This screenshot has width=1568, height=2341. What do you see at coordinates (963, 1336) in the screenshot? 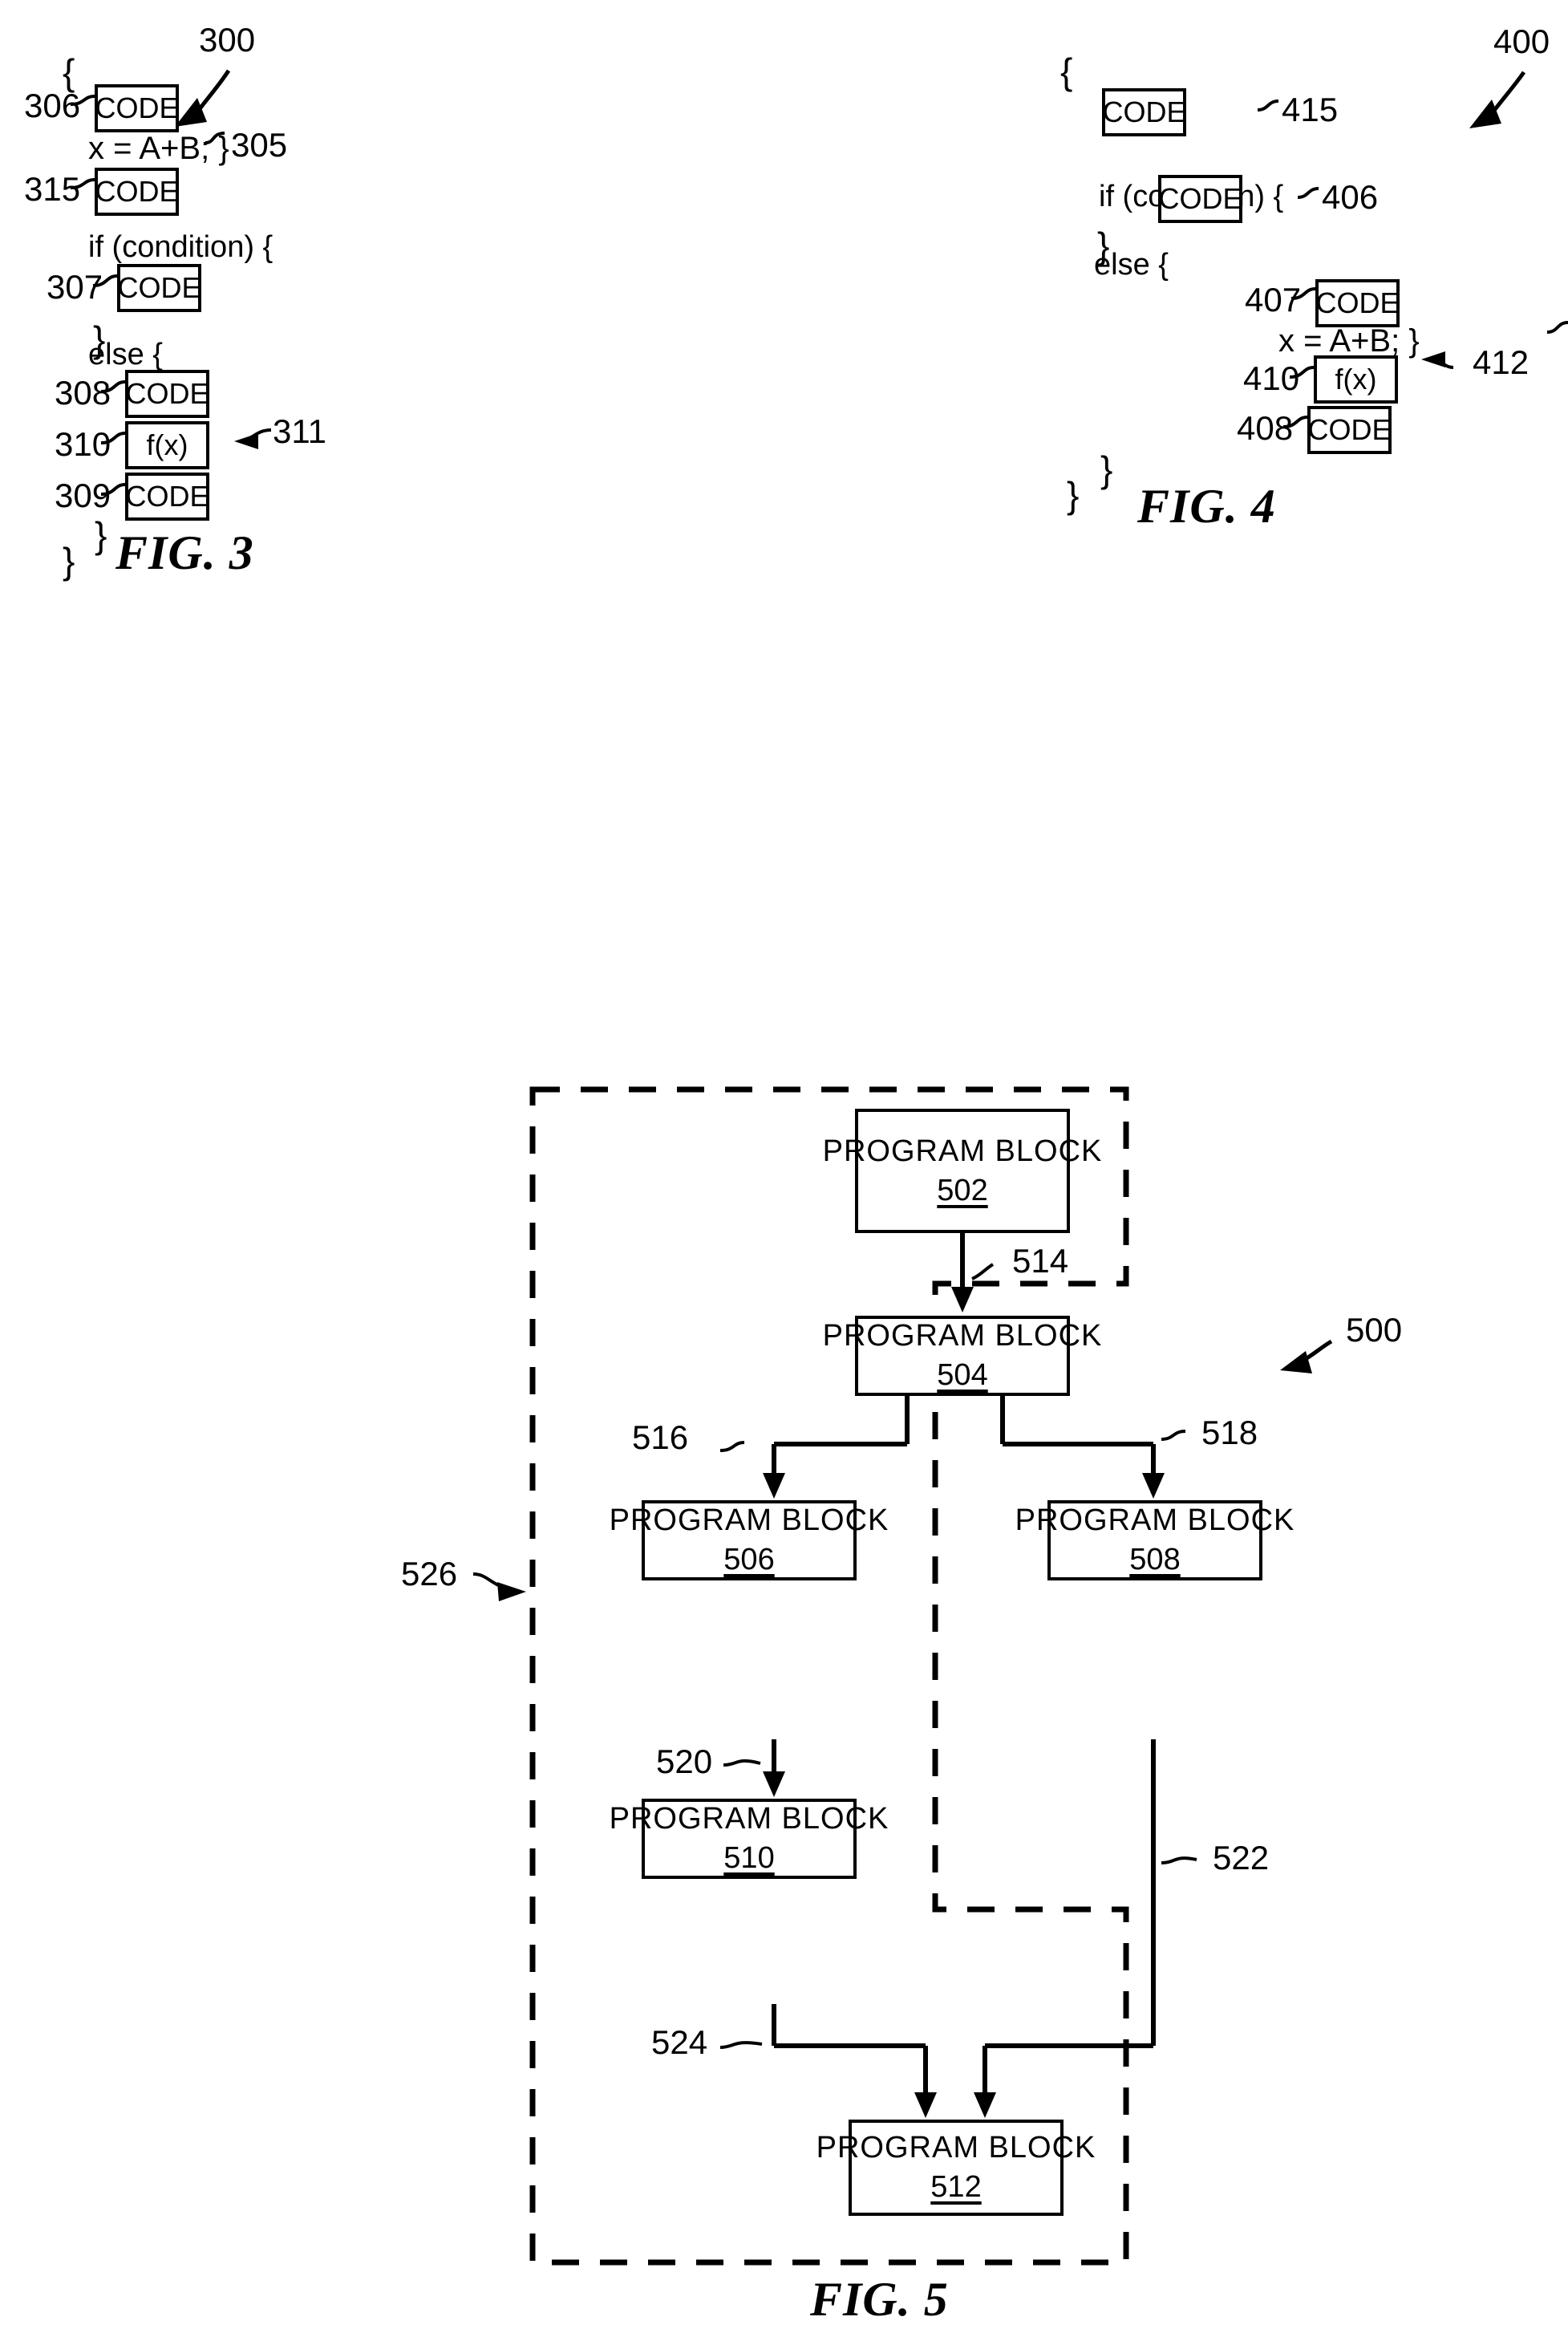
I see `fig5-block-504-label: PROGRAM BLOCK` at bounding box center [963, 1336].